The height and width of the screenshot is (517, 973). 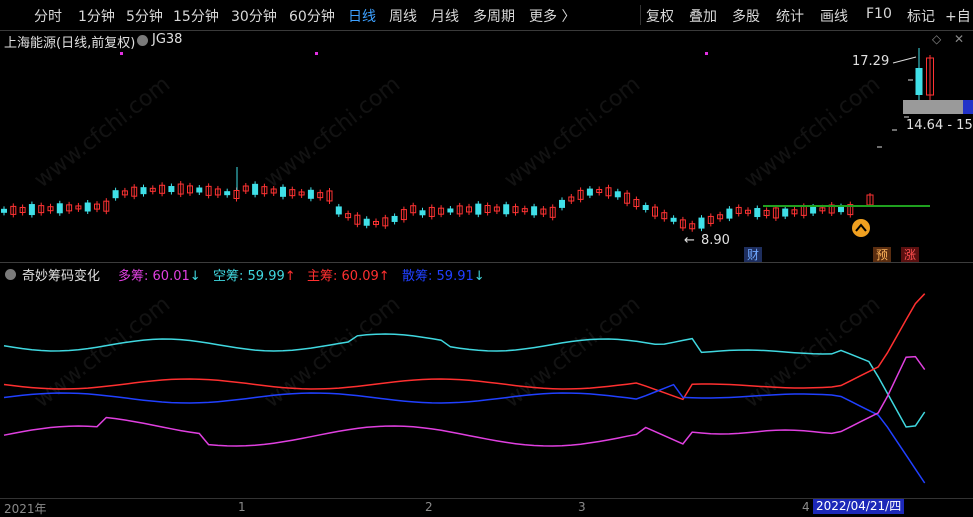 I want to click on legend-sanchou: 散筹: 59.91↓, so click(x=443, y=274).